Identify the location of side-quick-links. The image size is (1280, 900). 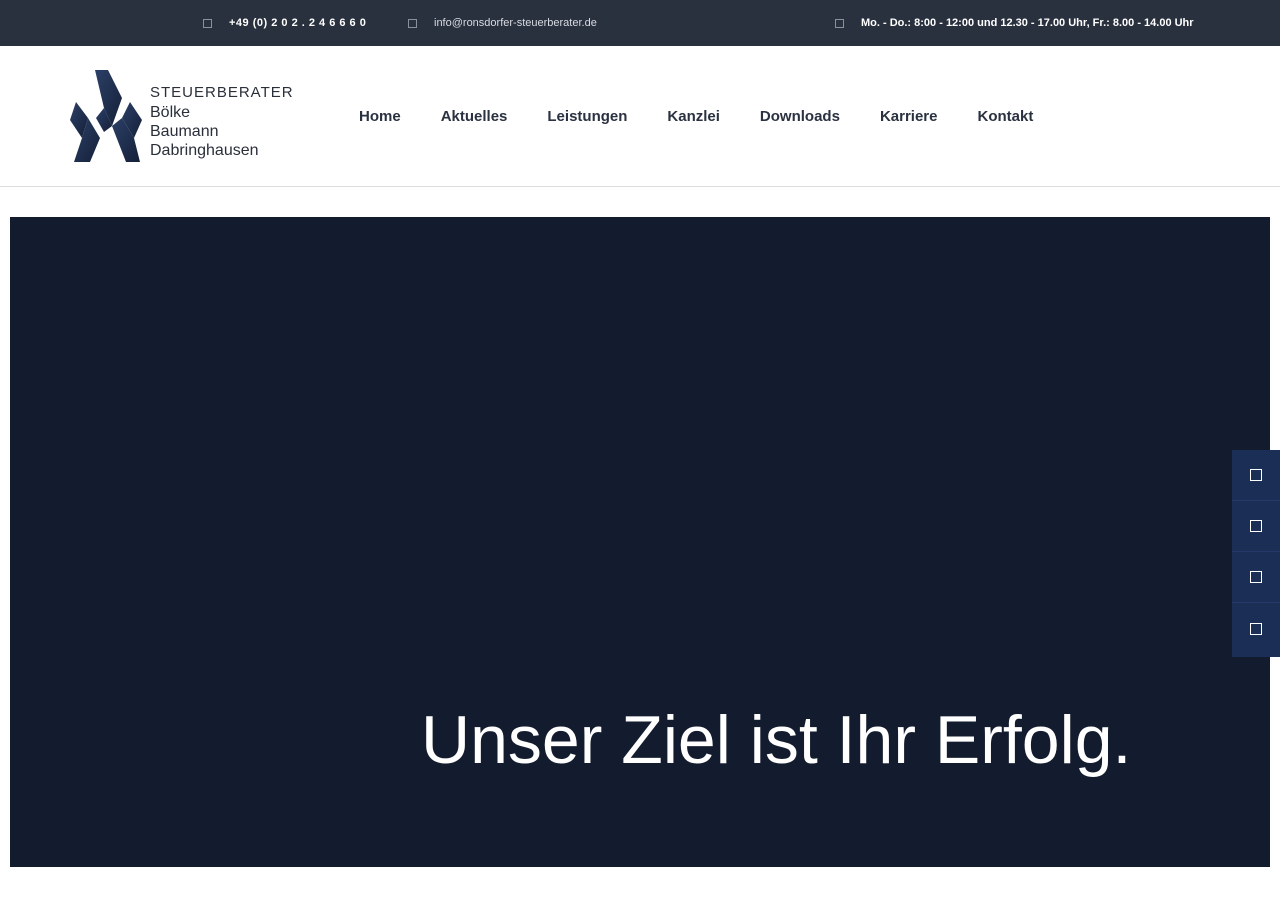
(1256, 553).